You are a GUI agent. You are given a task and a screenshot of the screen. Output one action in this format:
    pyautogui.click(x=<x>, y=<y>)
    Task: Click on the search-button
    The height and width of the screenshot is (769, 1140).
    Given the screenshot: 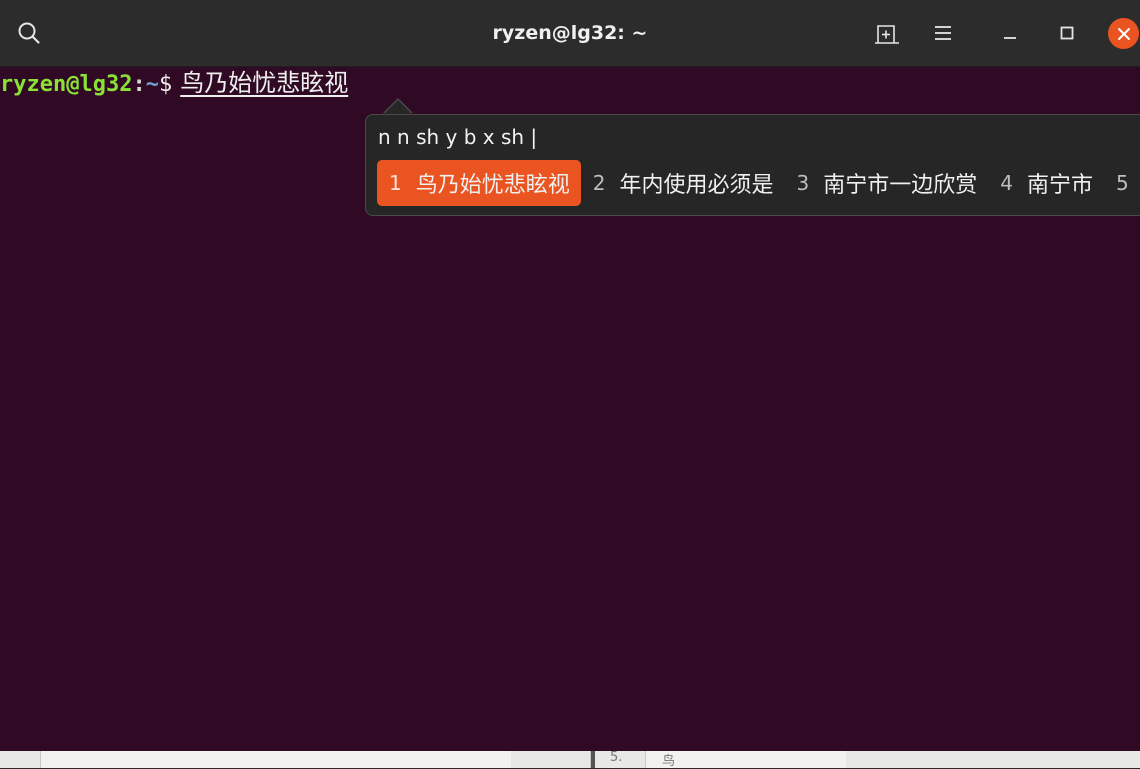 What is the action you would take?
    pyautogui.click(x=29, y=33)
    